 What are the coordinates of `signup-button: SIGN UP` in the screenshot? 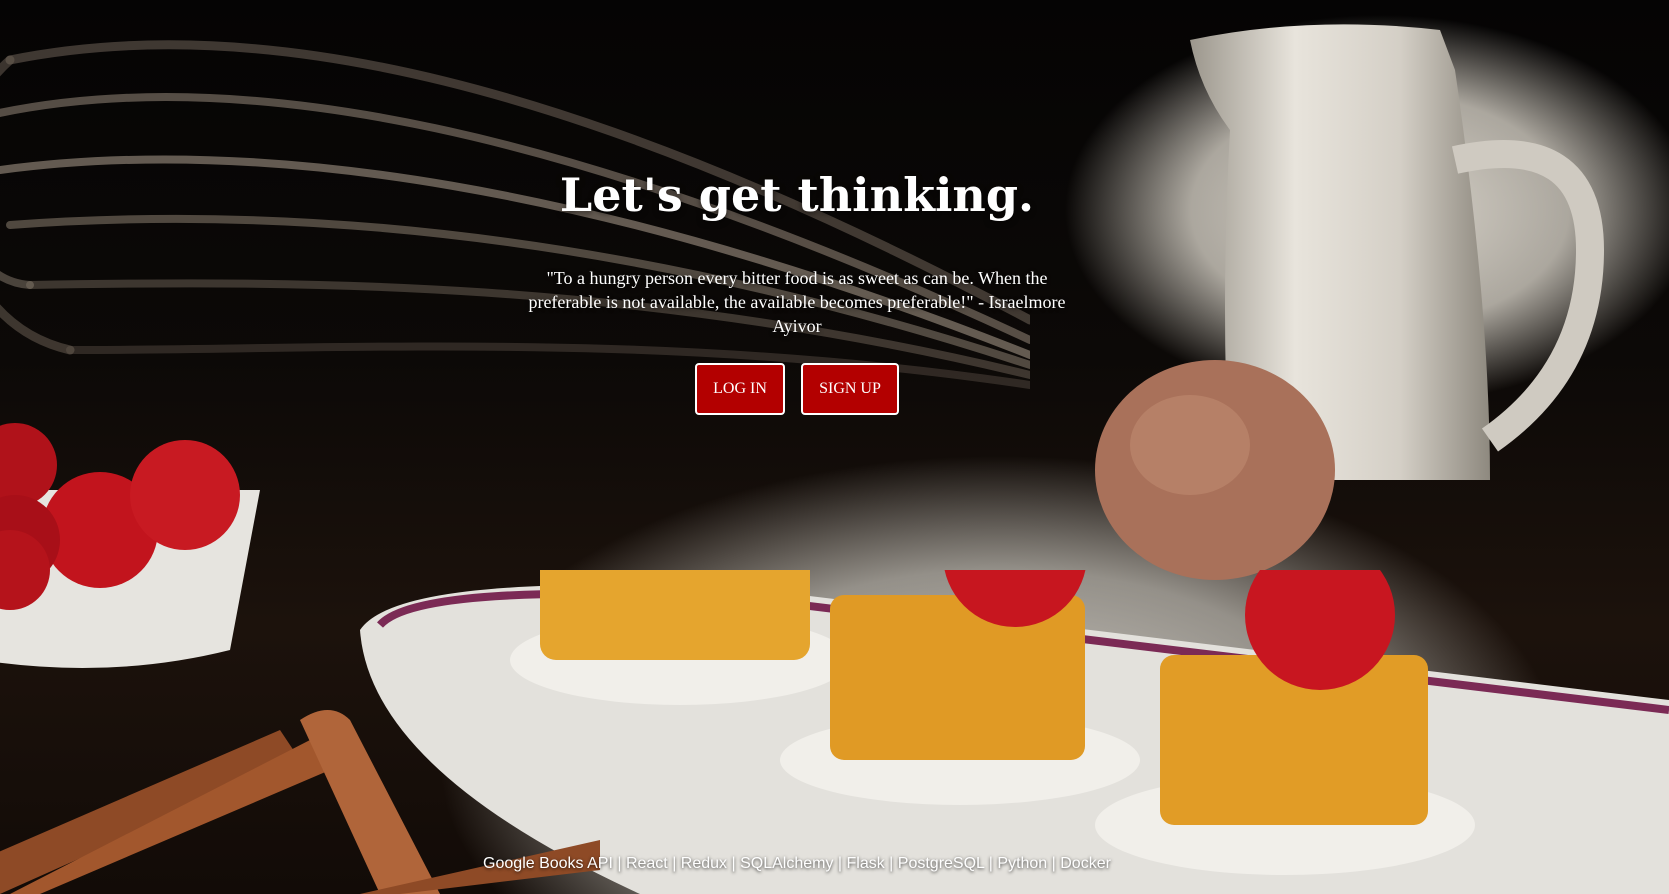 It's located at (850, 389).